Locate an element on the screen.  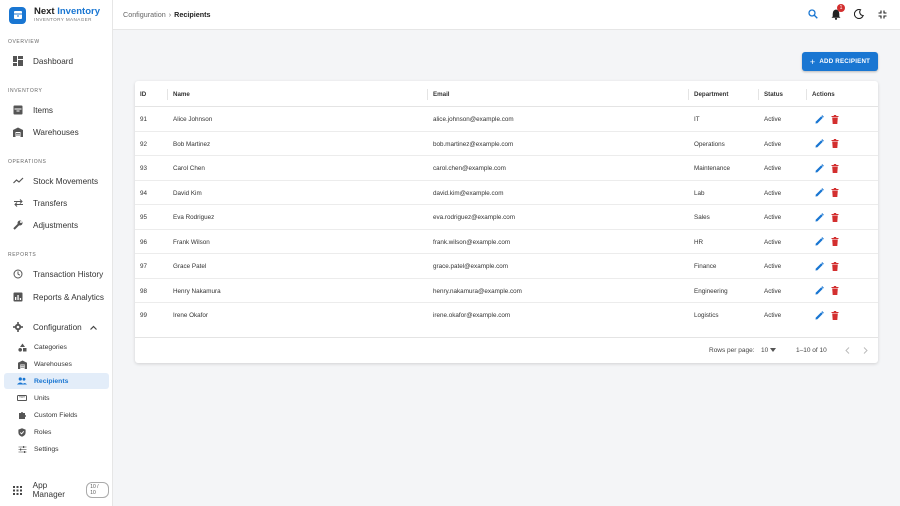
cell-department: Sales is located at coordinates (702, 217).